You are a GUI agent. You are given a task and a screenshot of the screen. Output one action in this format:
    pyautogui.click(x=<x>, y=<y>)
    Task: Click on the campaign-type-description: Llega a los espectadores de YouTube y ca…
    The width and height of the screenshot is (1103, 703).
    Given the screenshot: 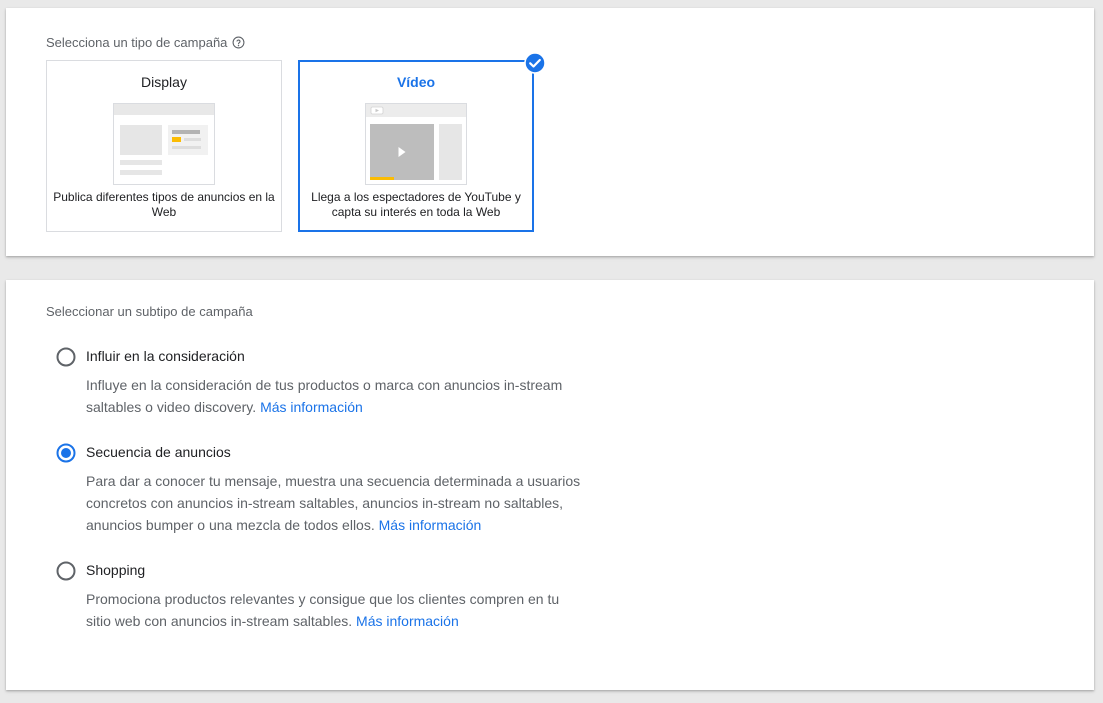 What is the action you would take?
    pyautogui.click(x=416, y=204)
    